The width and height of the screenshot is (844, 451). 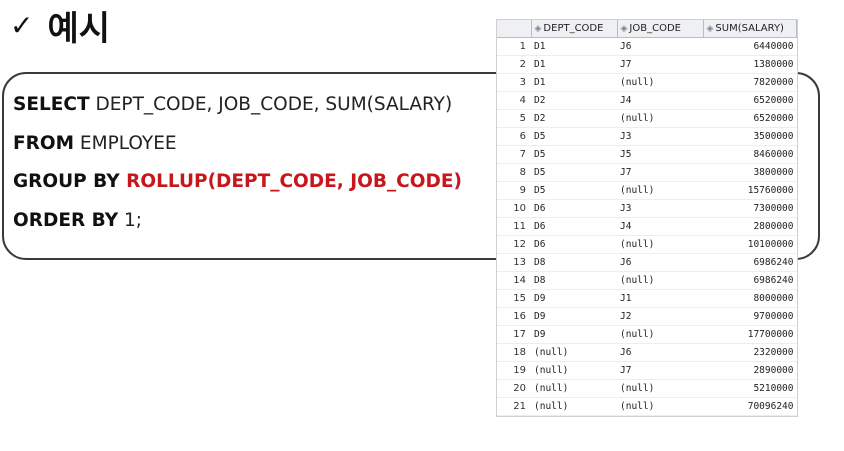 I want to click on table-row: 16 D9 J2 9700000, so click(x=647, y=316).